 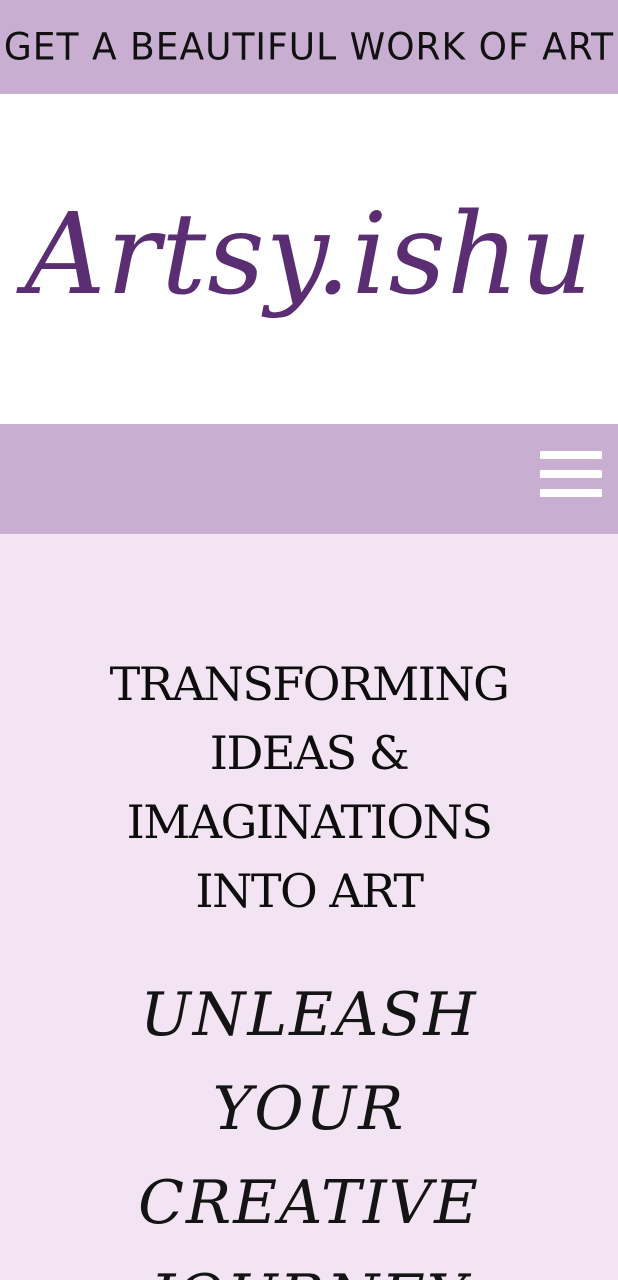 What do you see at coordinates (309, 255) in the screenshot?
I see `site-logo: Artsy.ishu` at bounding box center [309, 255].